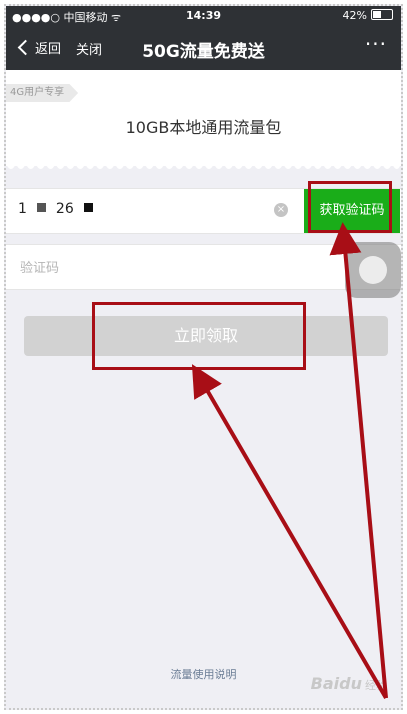  I want to click on back-label: 返回, so click(48, 49).